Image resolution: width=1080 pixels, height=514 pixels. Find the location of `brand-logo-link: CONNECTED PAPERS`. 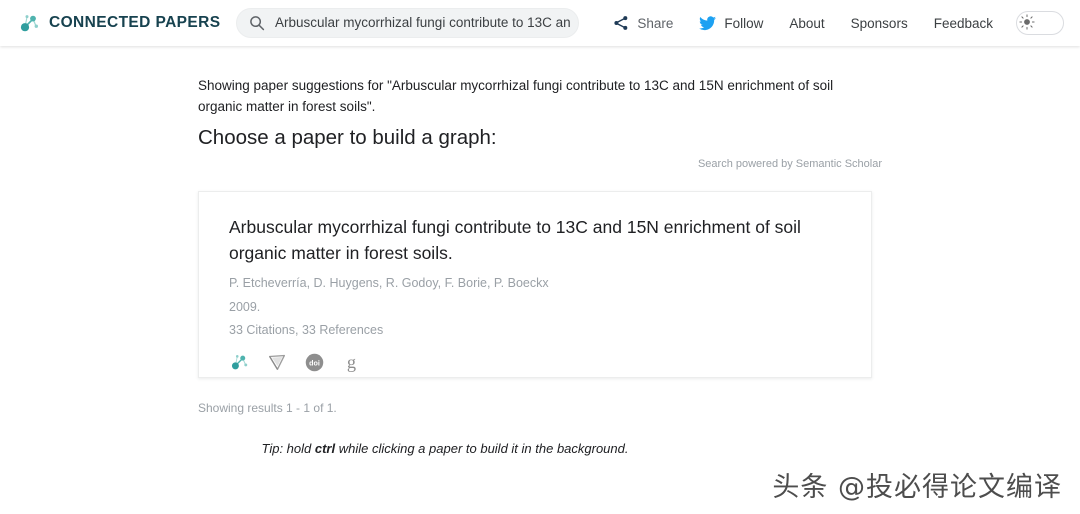

brand-logo-link: CONNECTED PAPERS is located at coordinates (119, 23).